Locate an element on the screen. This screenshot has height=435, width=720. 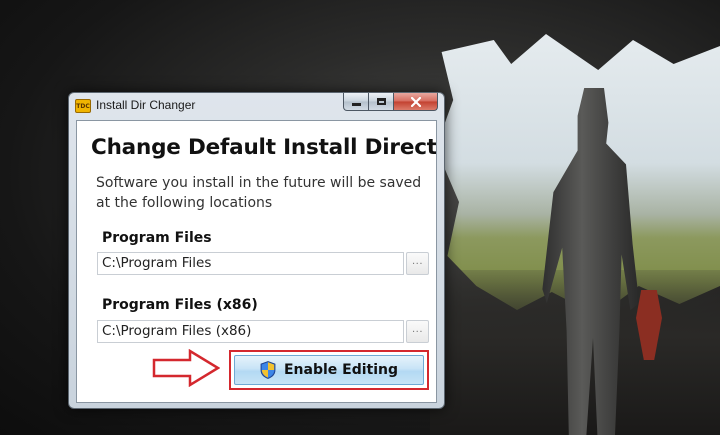
enable-editing-highlight: Enable Editing is located at coordinates (329, 370).